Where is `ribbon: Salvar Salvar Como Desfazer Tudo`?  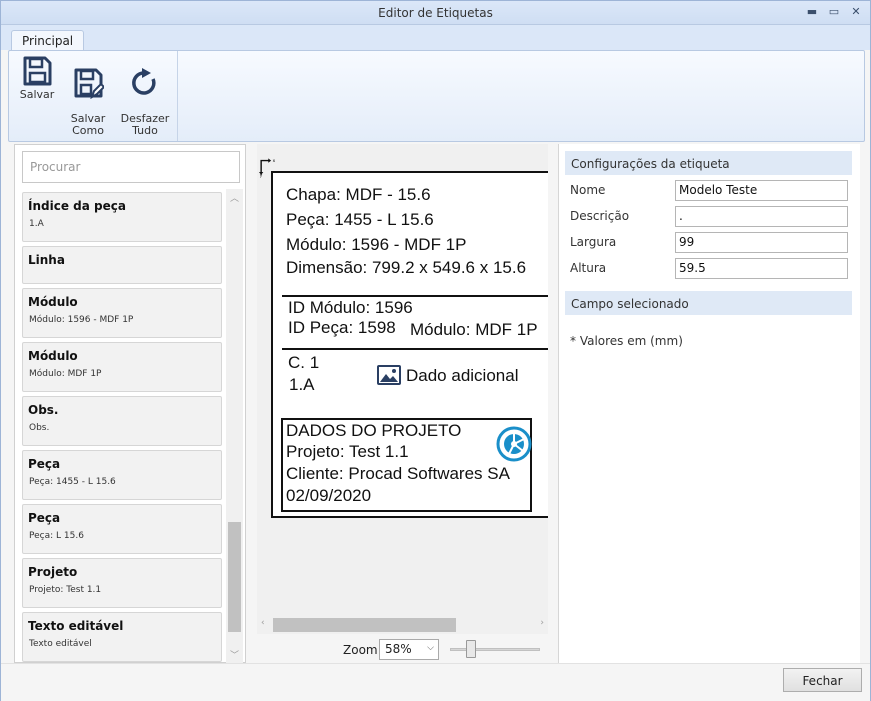
ribbon: Salvar Salvar Como Desfazer Tudo is located at coordinates (436, 96).